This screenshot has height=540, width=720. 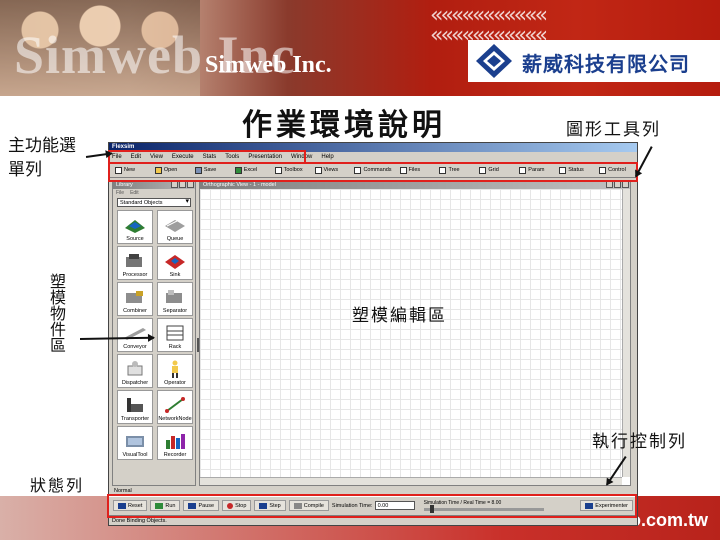 I want to click on company-name: 薪威科技有限公司, so click(x=606, y=64).